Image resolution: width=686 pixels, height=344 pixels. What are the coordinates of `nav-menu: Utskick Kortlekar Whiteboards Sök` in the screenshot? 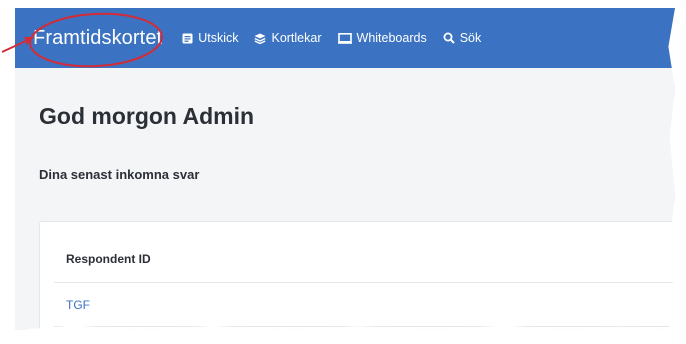 It's located at (339, 38).